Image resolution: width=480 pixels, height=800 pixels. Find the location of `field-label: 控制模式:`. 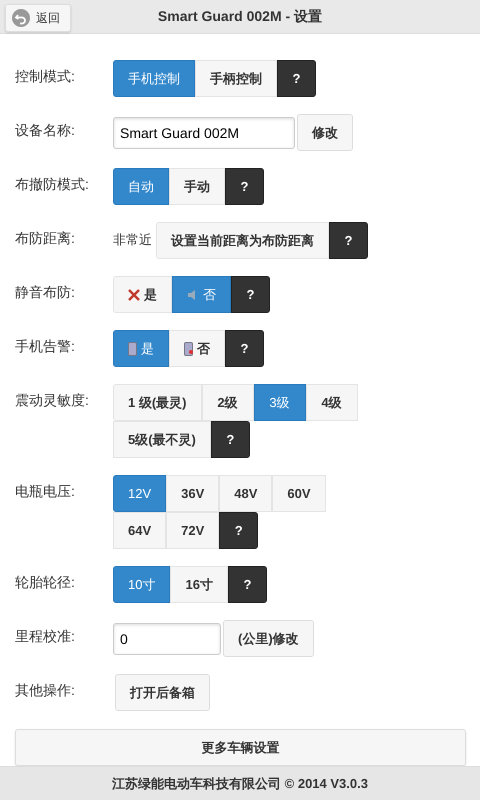

field-label: 控制模式: is located at coordinates (45, 76).